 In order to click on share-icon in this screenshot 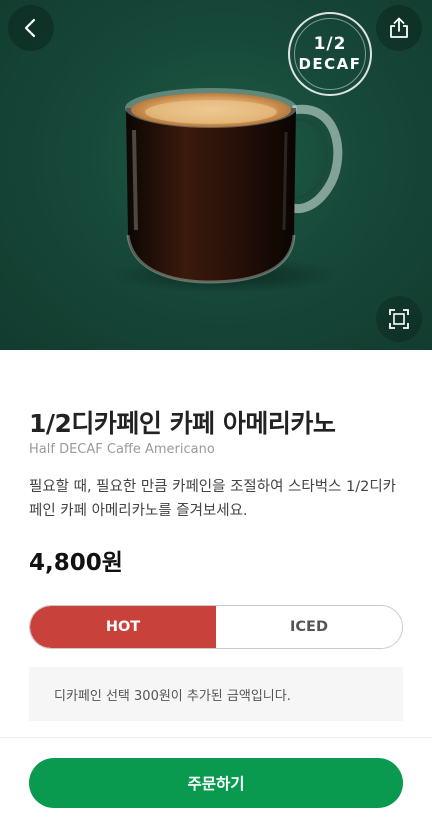, I will do `click(399, 27)`.